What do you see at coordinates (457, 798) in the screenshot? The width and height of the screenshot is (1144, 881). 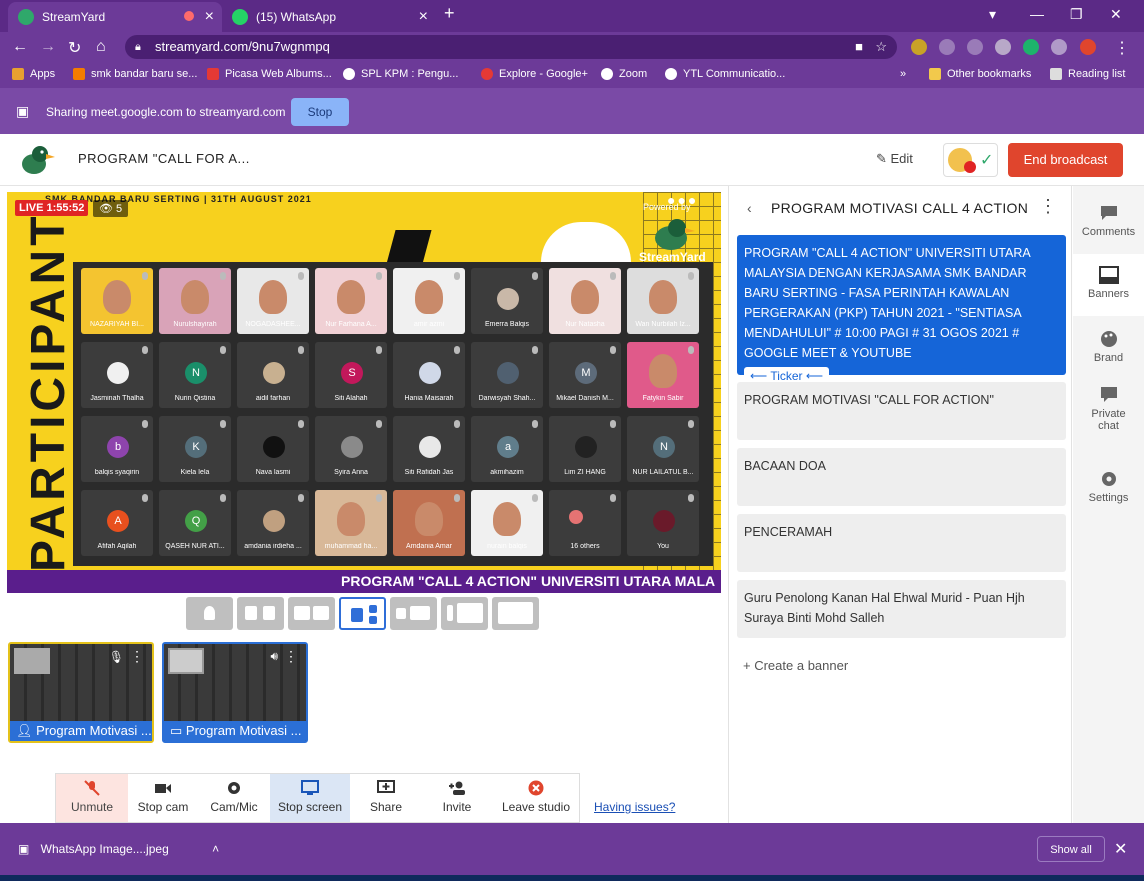 I see `invite-button: Invite` at bounding box center [457, 798].